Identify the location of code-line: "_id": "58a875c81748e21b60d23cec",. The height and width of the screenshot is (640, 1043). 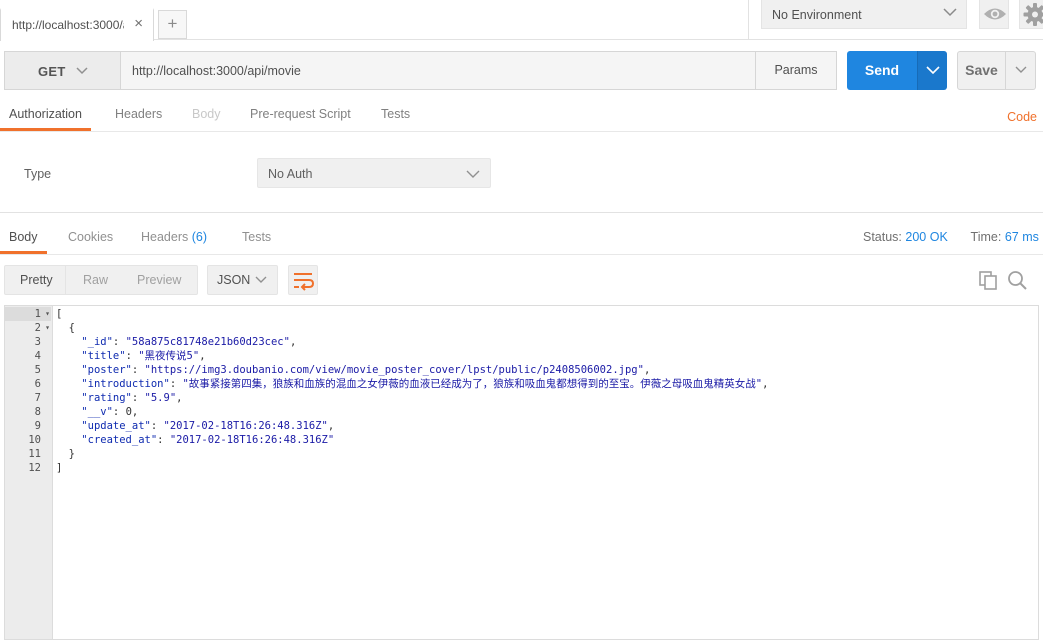
(189, 342).